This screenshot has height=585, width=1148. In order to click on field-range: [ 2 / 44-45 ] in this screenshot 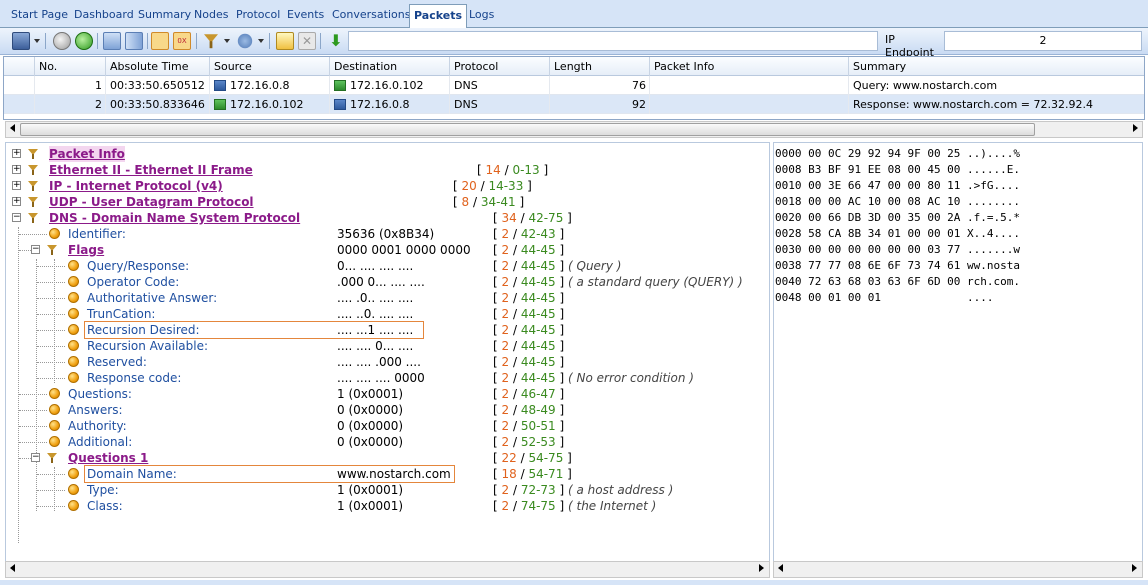, I will do `click(529, 346)`.